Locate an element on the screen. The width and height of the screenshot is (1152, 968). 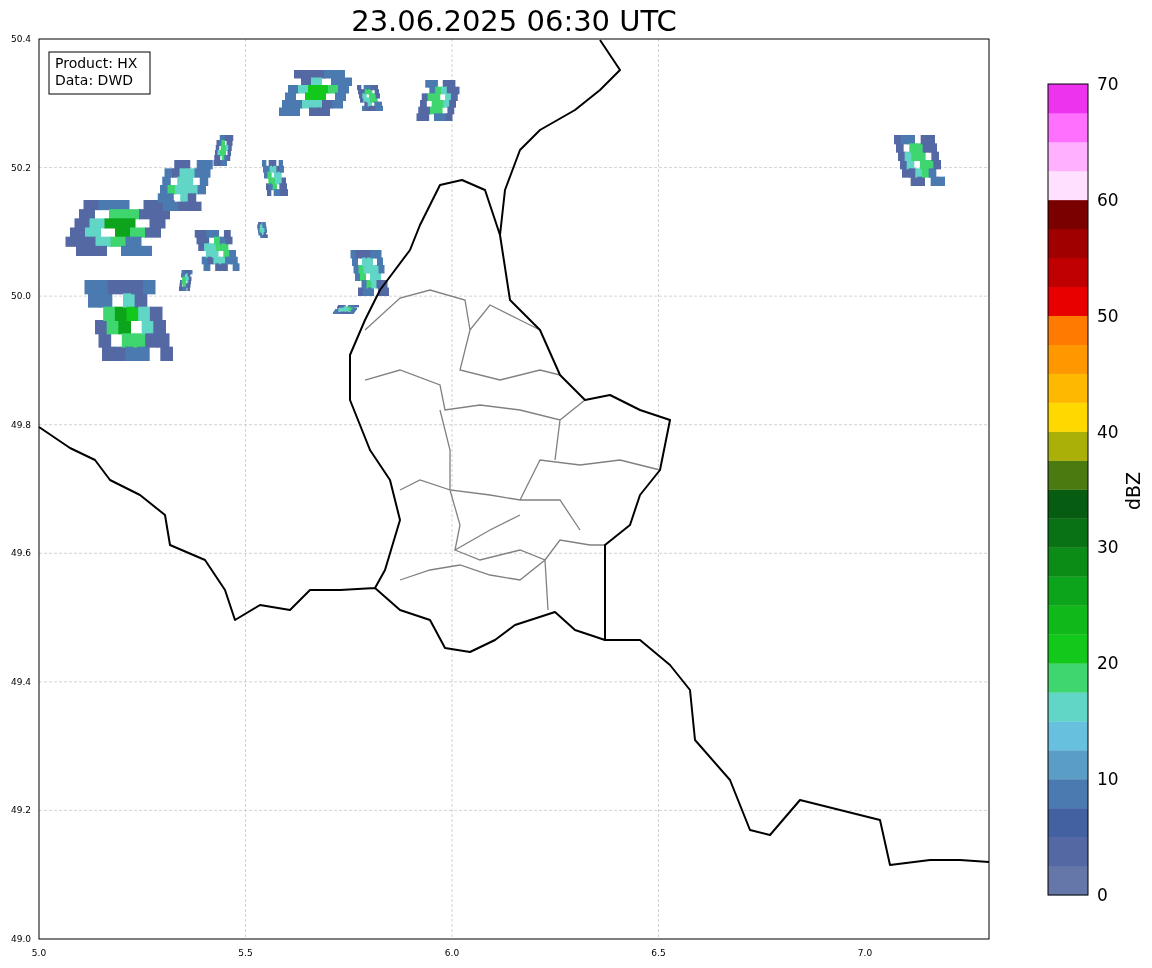
colorbar-tick-label: 30 is located at coordinates (1108, 547).